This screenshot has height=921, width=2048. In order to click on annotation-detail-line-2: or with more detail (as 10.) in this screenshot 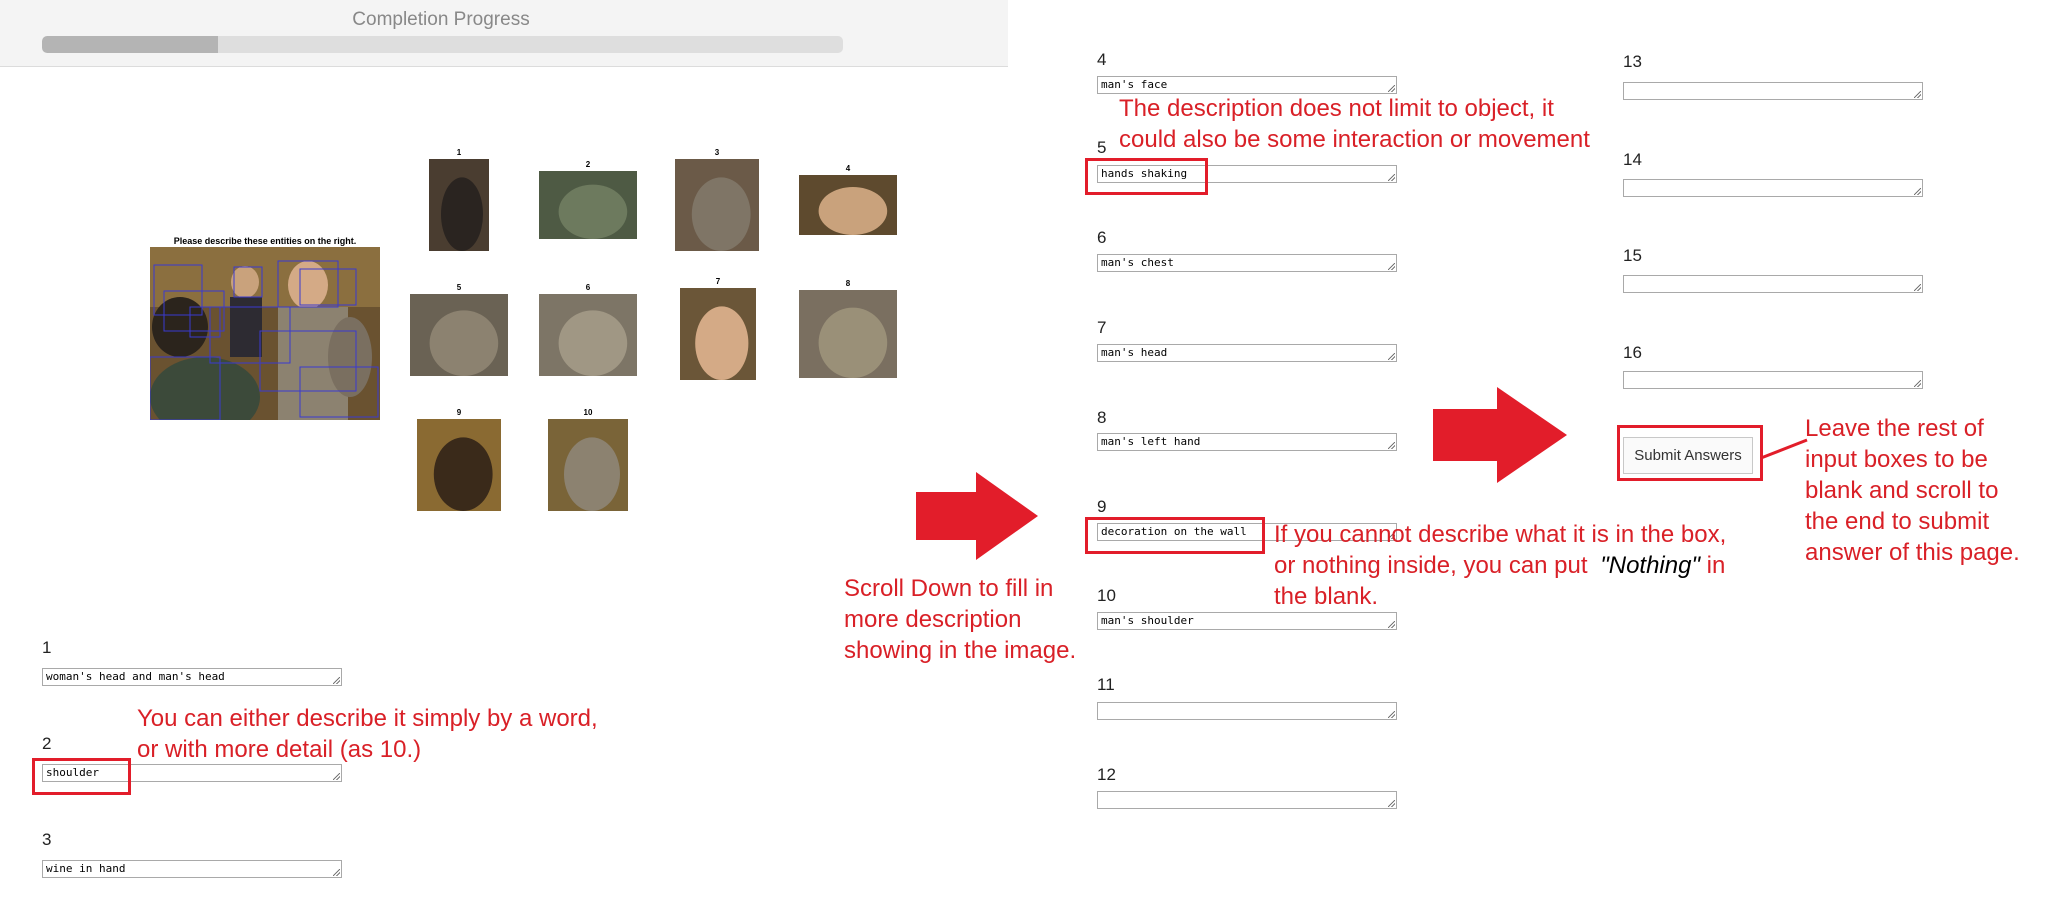, I will do `click(279, 749)`.